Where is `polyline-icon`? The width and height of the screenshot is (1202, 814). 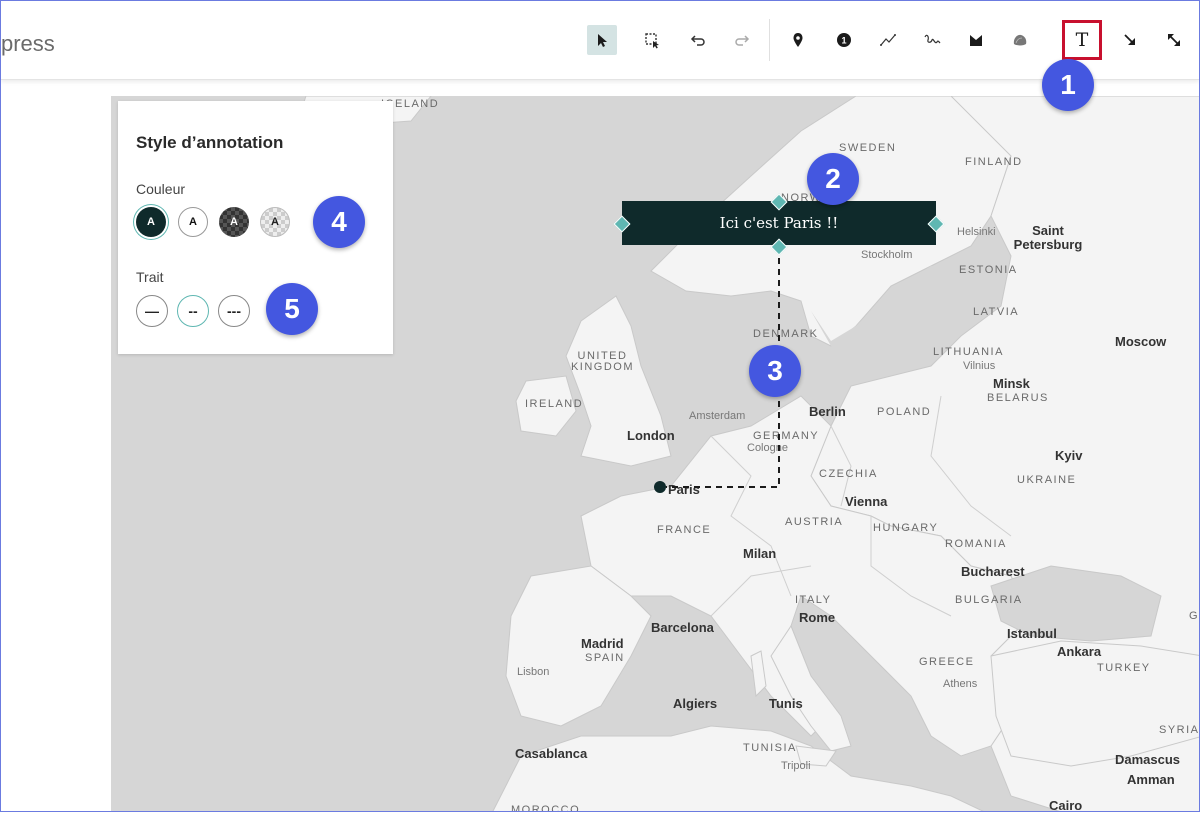 polyline-icon is located at coordinates (888, 40).